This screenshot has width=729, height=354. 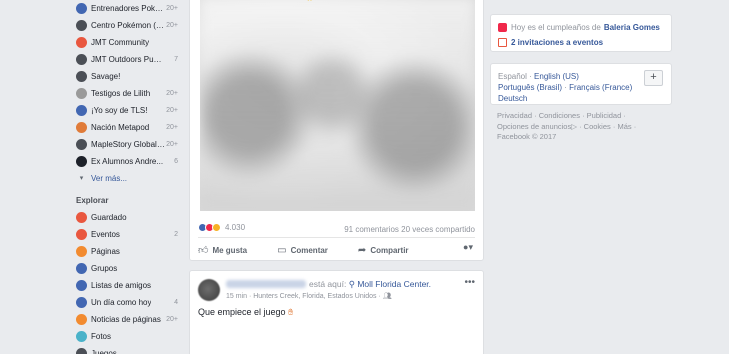 I want to click on footer-link: Privacidad, so click(x=514, y=115).